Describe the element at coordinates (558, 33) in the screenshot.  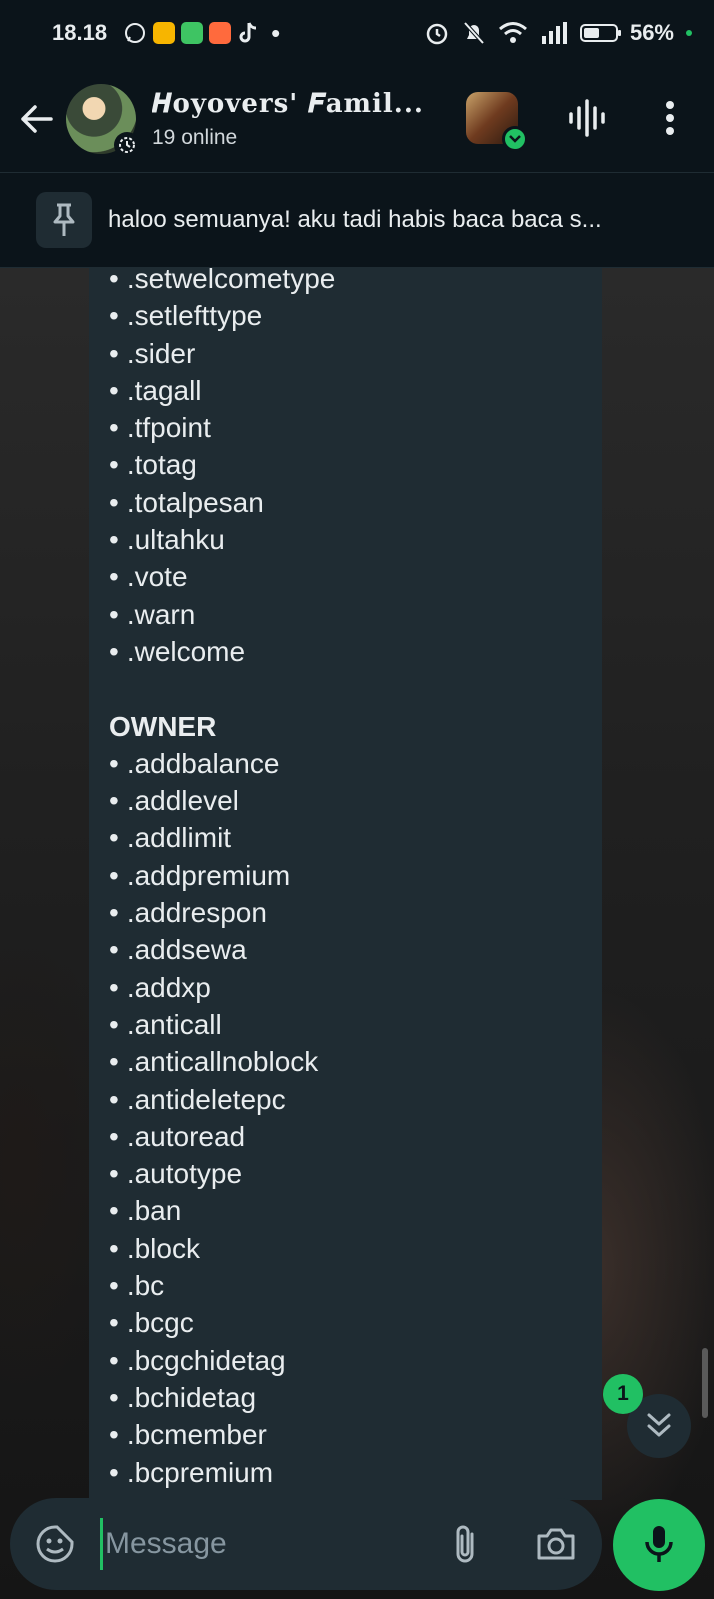
I see `status-system-icons: 56%` at that location.